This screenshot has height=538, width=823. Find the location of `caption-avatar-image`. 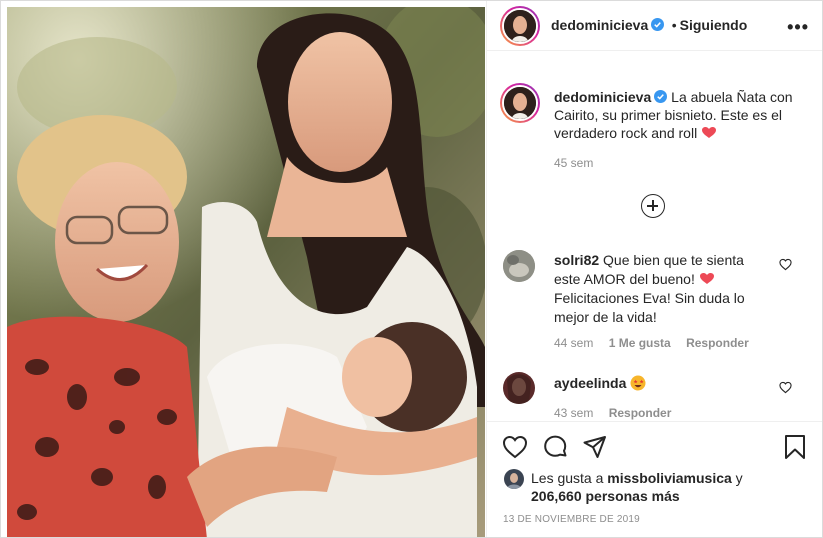

caption-avatar-image is located at coordinates (520, 103).